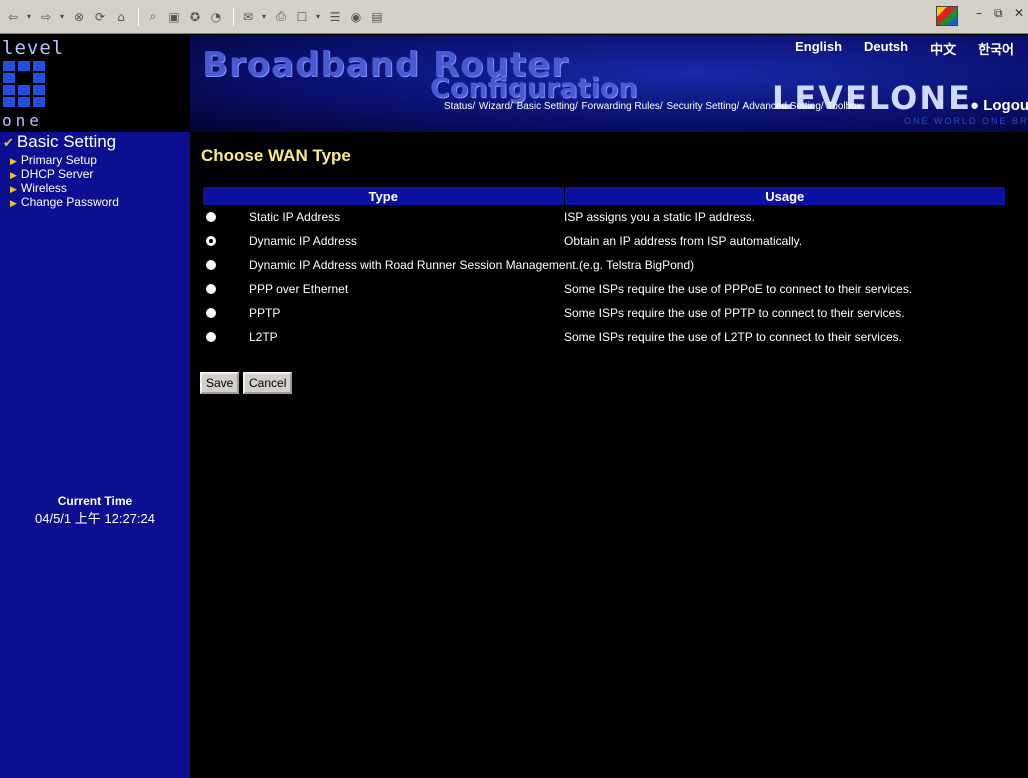 The image size is (1028, 778). Describe the element at coordinates (95, 83) in the screenshot. I see `brand-logo: level one` at that location.